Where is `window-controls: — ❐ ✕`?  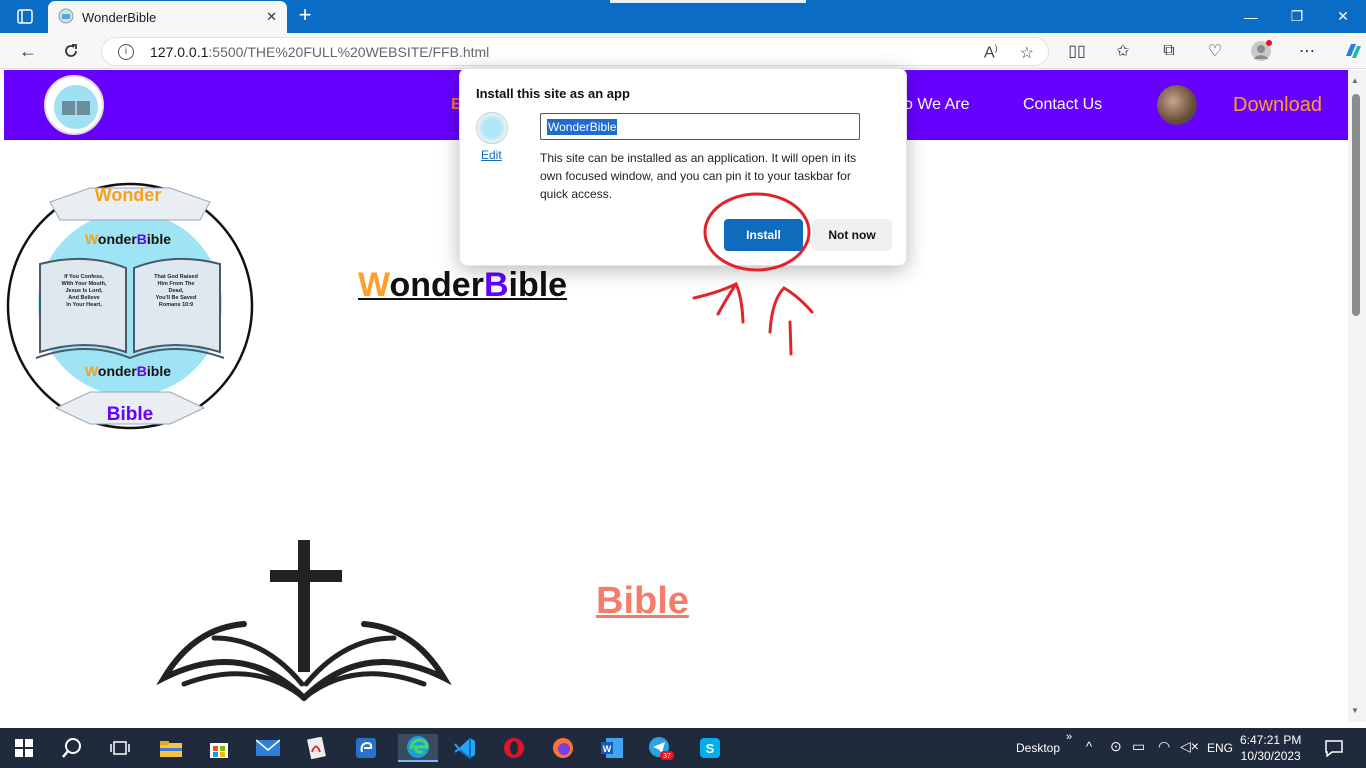 window-controls: — ❐ ✕ is located at coordinates (1297, 16).